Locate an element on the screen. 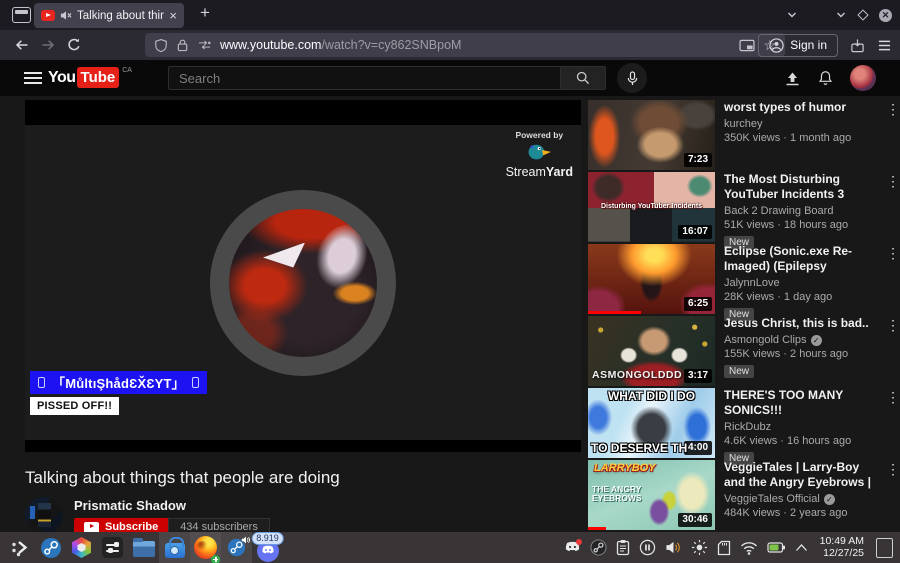 The height and width of the screenshot is (563, 900). discord-task: 8.919 is located at coordinates (267, 547).